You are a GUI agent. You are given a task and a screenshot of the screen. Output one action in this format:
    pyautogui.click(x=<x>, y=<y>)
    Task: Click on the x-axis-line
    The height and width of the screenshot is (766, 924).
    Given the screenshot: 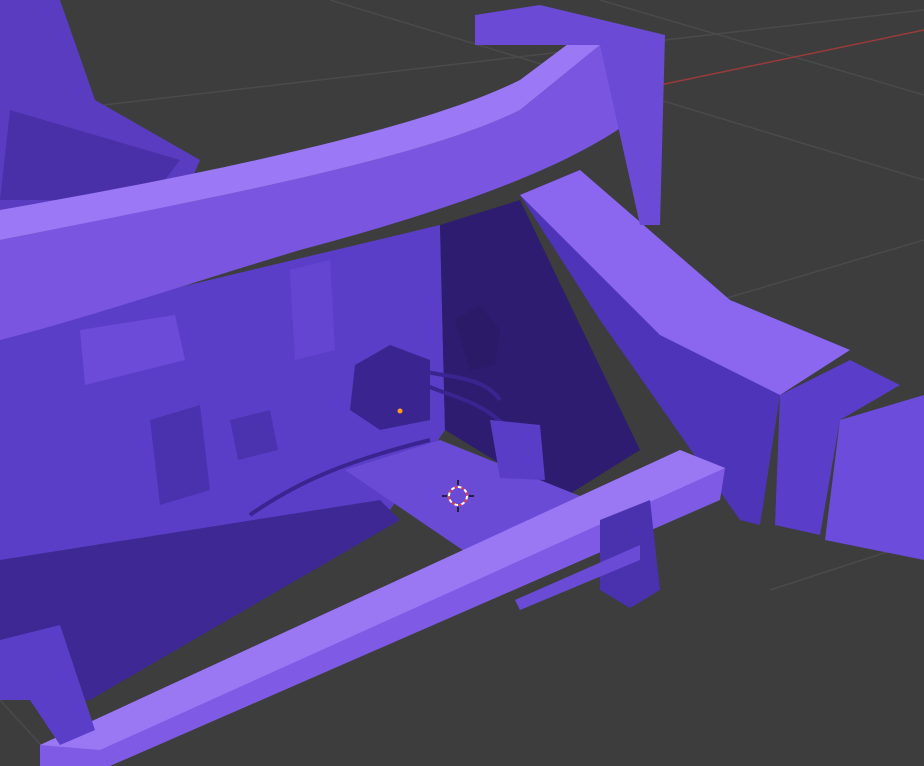 What is the action you would take?
    pyautogui.click(x=791, y=57)
    